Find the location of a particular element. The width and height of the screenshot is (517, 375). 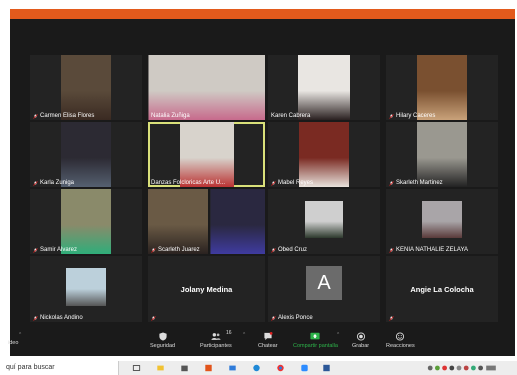

participant-tile: Karla Zuniga is located at coordinates (86, 154).